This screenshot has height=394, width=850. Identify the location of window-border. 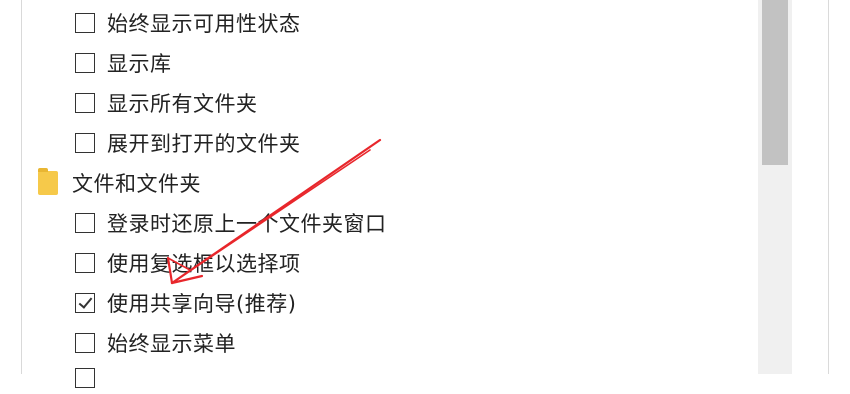
(839, 187).